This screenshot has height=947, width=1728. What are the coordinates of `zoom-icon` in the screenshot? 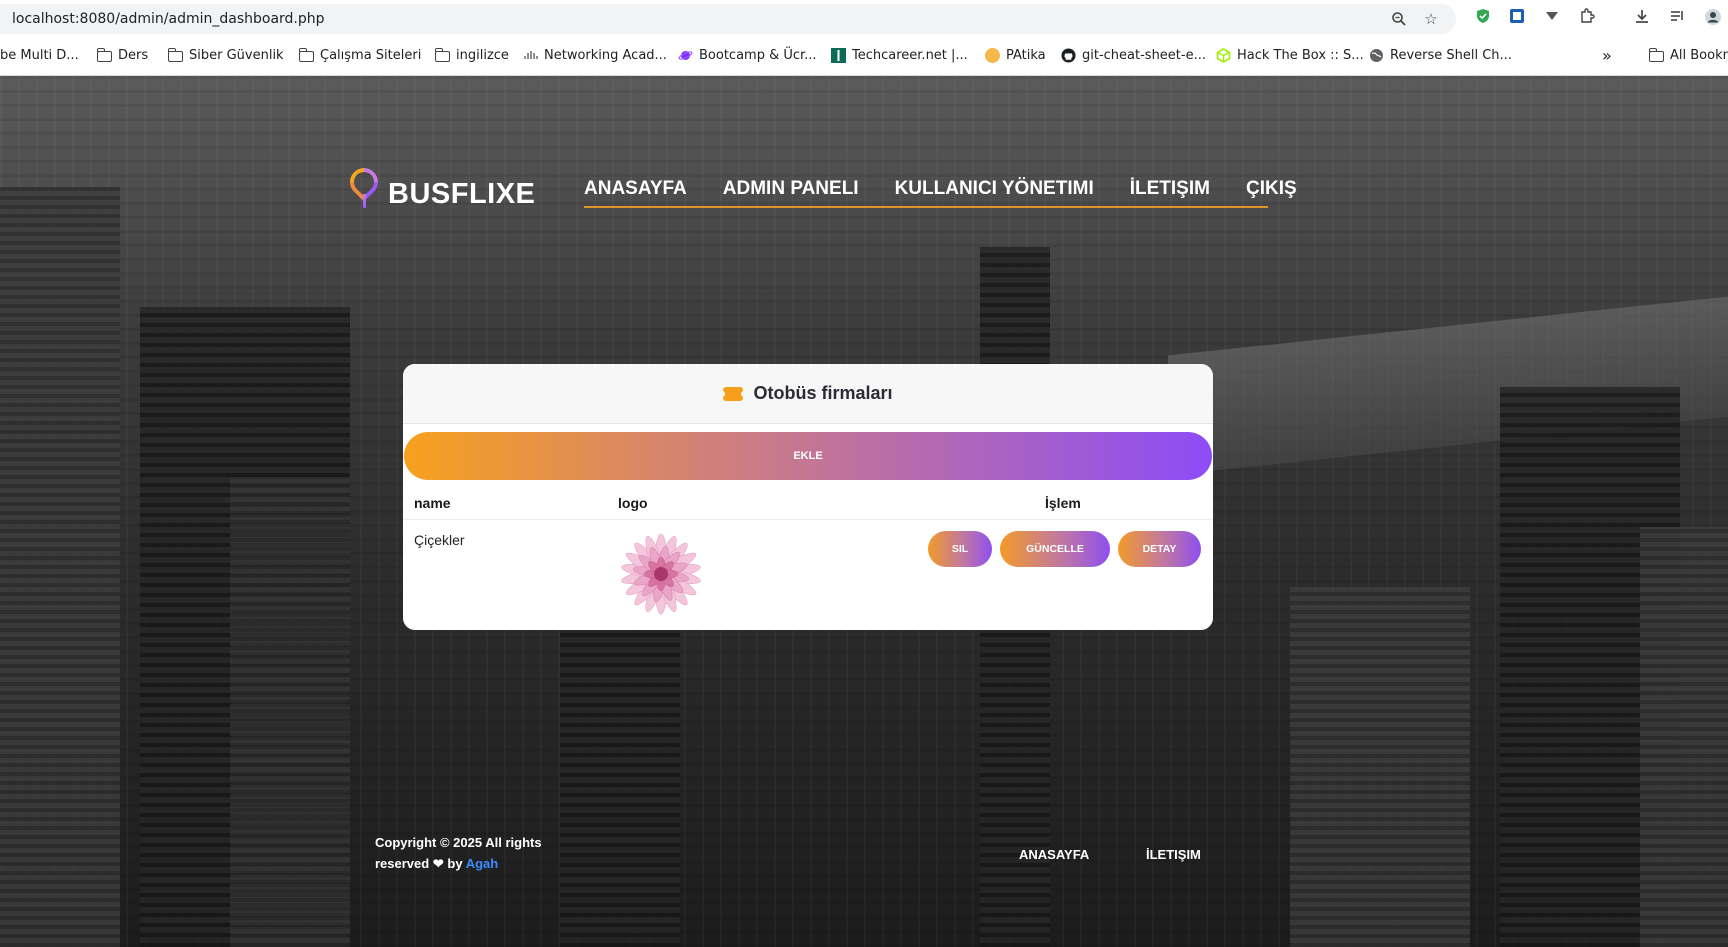 It's located at (1399, 20).